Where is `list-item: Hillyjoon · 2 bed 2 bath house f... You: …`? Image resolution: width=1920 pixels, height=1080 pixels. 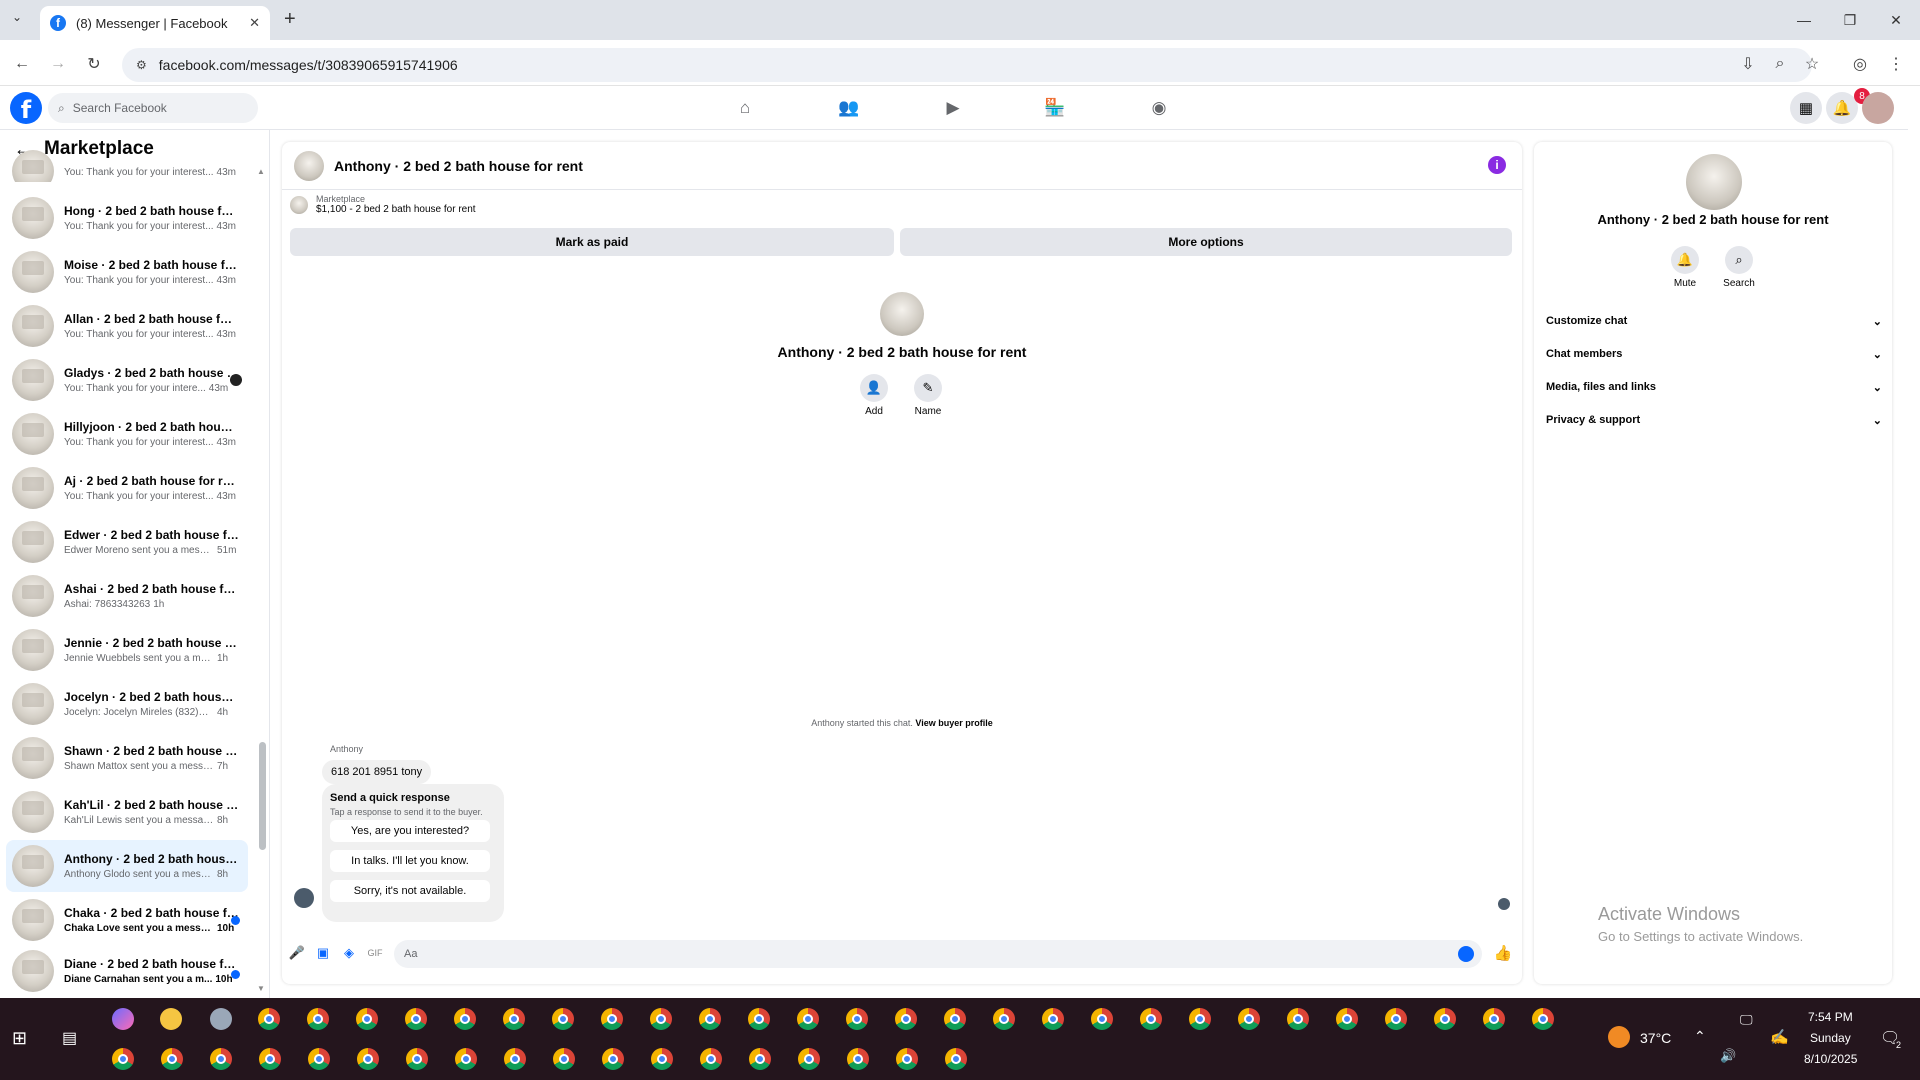
list-item: Hillyjoon · 2 bed 2 bath house f... You: … is located at coordinates (127, 434).